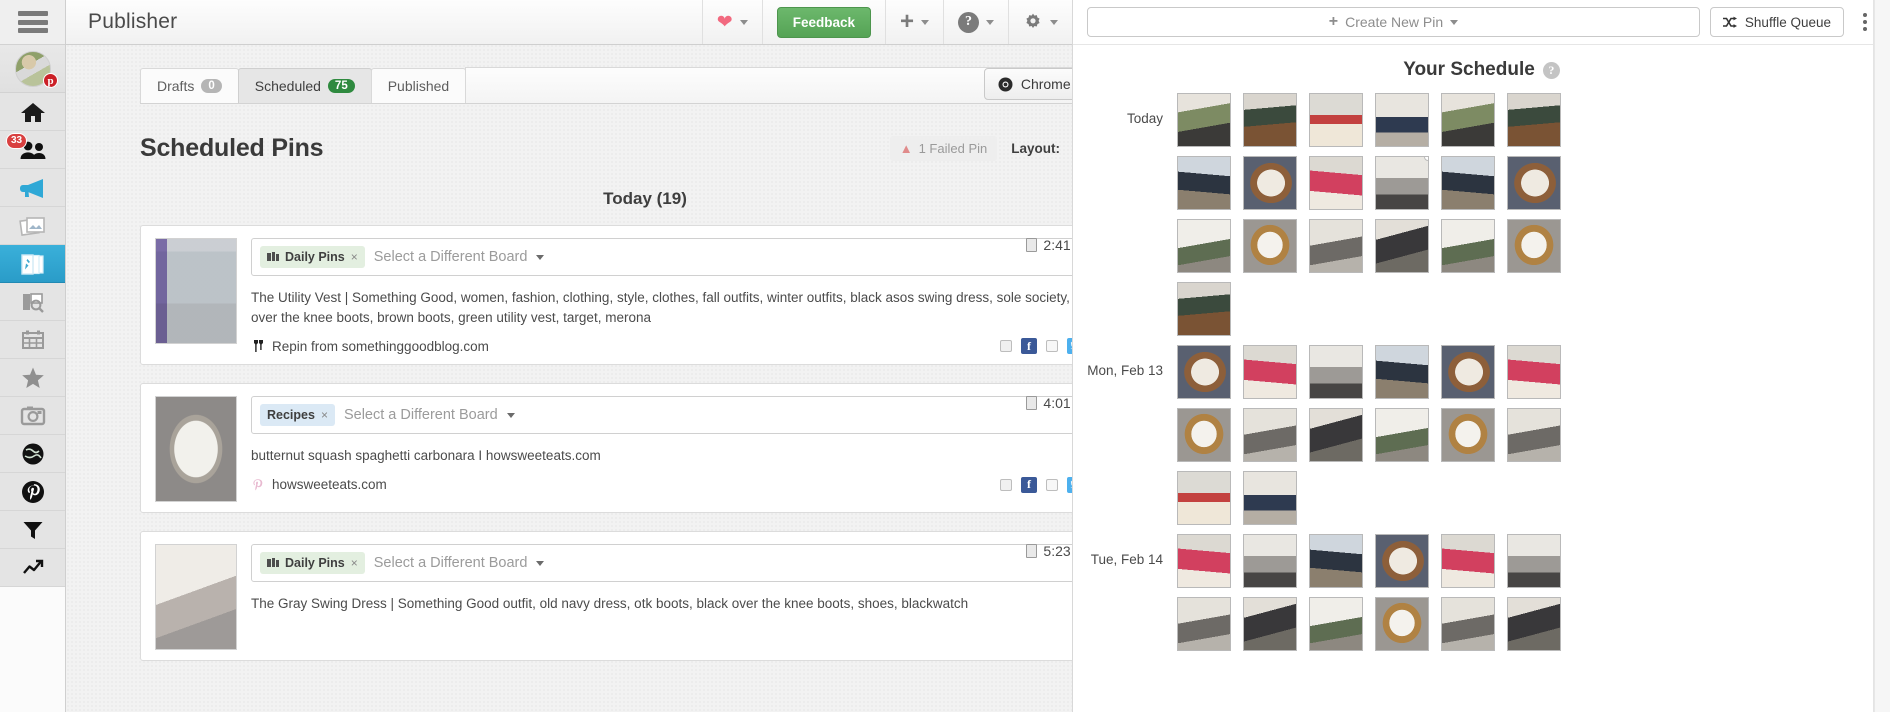 This screenshot has width=1890, height=712. What do you see at coordinates (913, 22) in the screenshot?
I see `add-menu: +` at bounding box center [913, 22].